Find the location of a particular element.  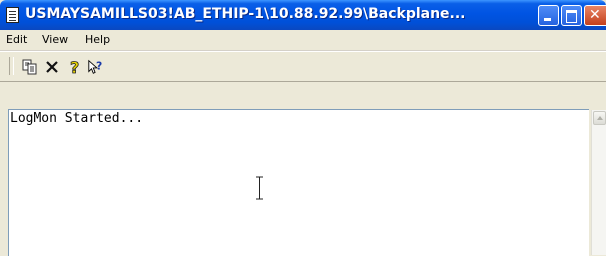

context-help-icon: ? is located at coordinates (96, 67).